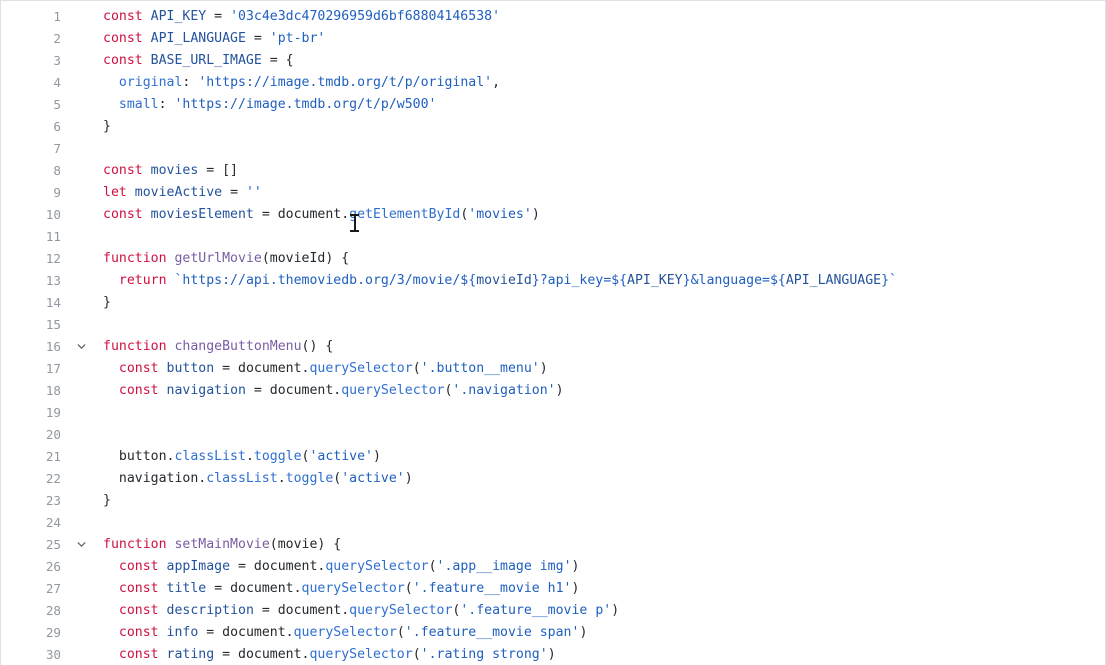 The height and width of the screenshot is (665, 1106). I want to click on token-method: getElementById, so click(405, 214).